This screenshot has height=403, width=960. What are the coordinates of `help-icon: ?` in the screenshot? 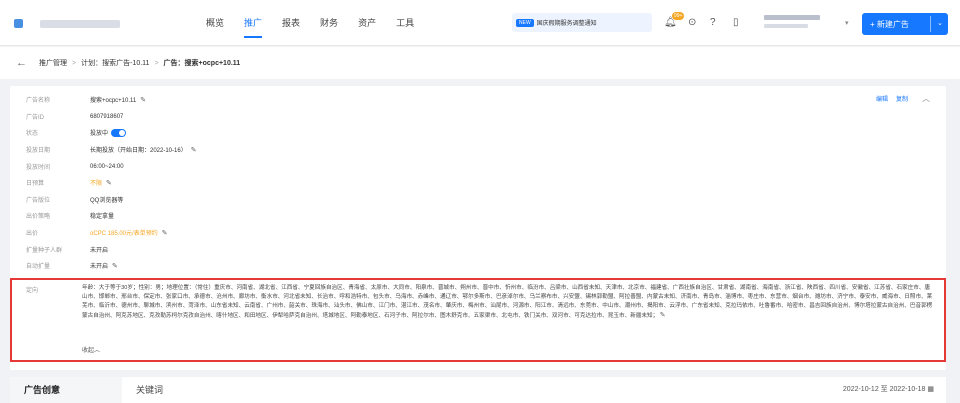 It's located at (713, 22).